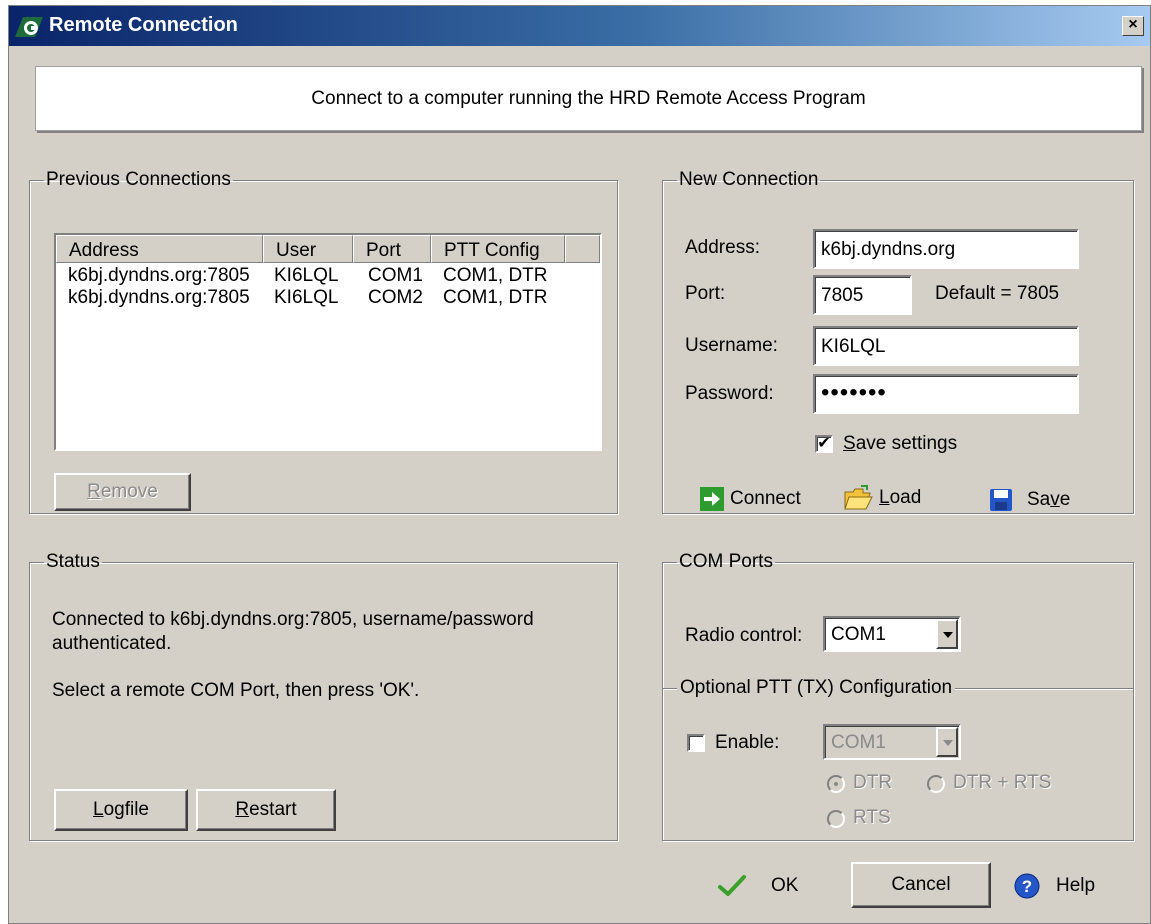 Image resolution: width=1151 pixels, height=924 pixels. Describe the element at coordinates (29, 27) in the screenshot. I see `hrd-app-icon` at that location.